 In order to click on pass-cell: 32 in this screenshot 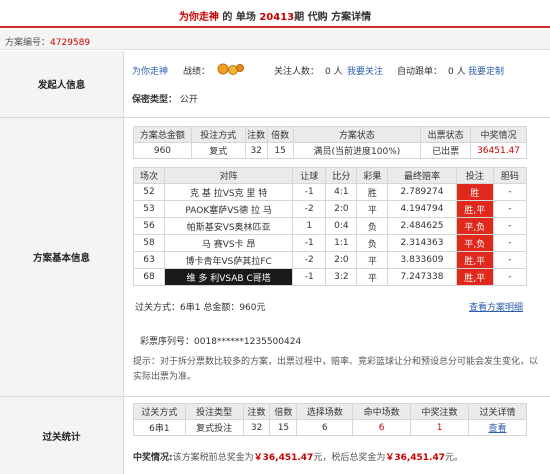, I will do `click(256, 427)`.